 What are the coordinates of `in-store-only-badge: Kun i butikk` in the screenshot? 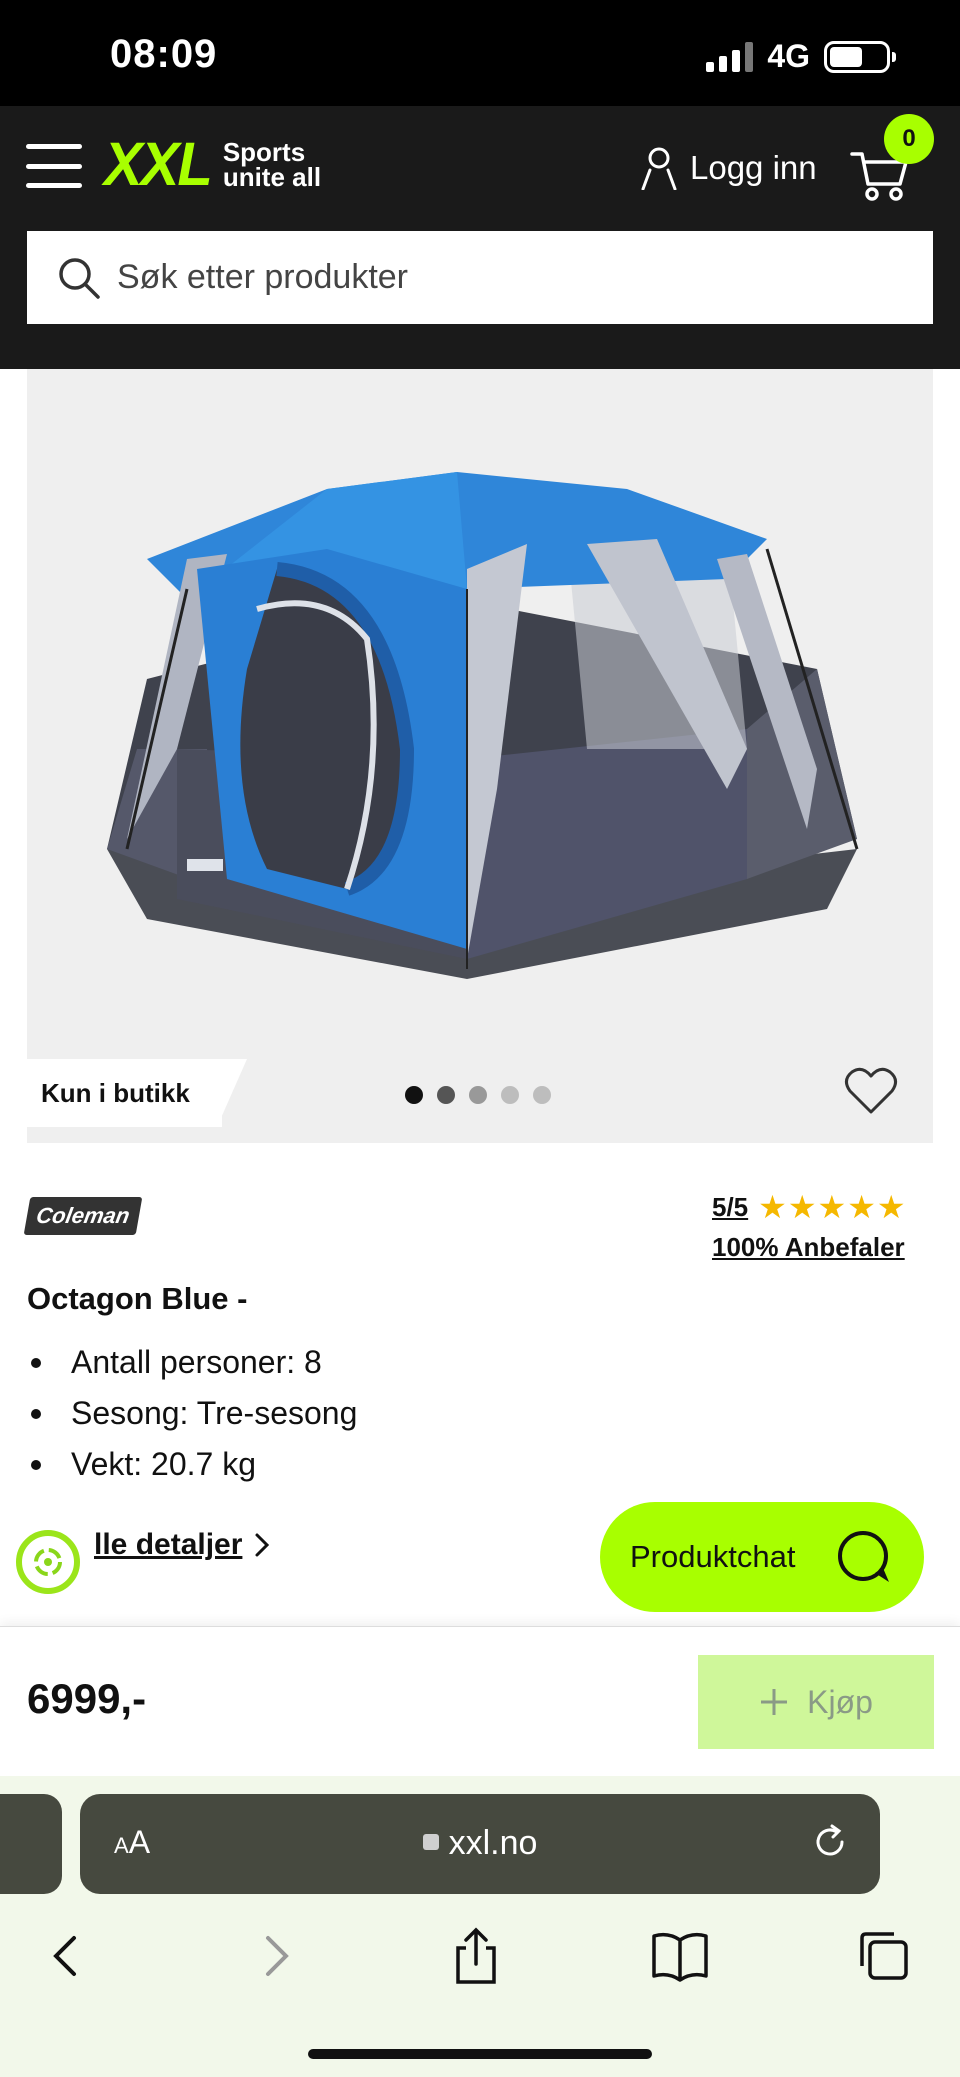 It's located at (124, 1093).